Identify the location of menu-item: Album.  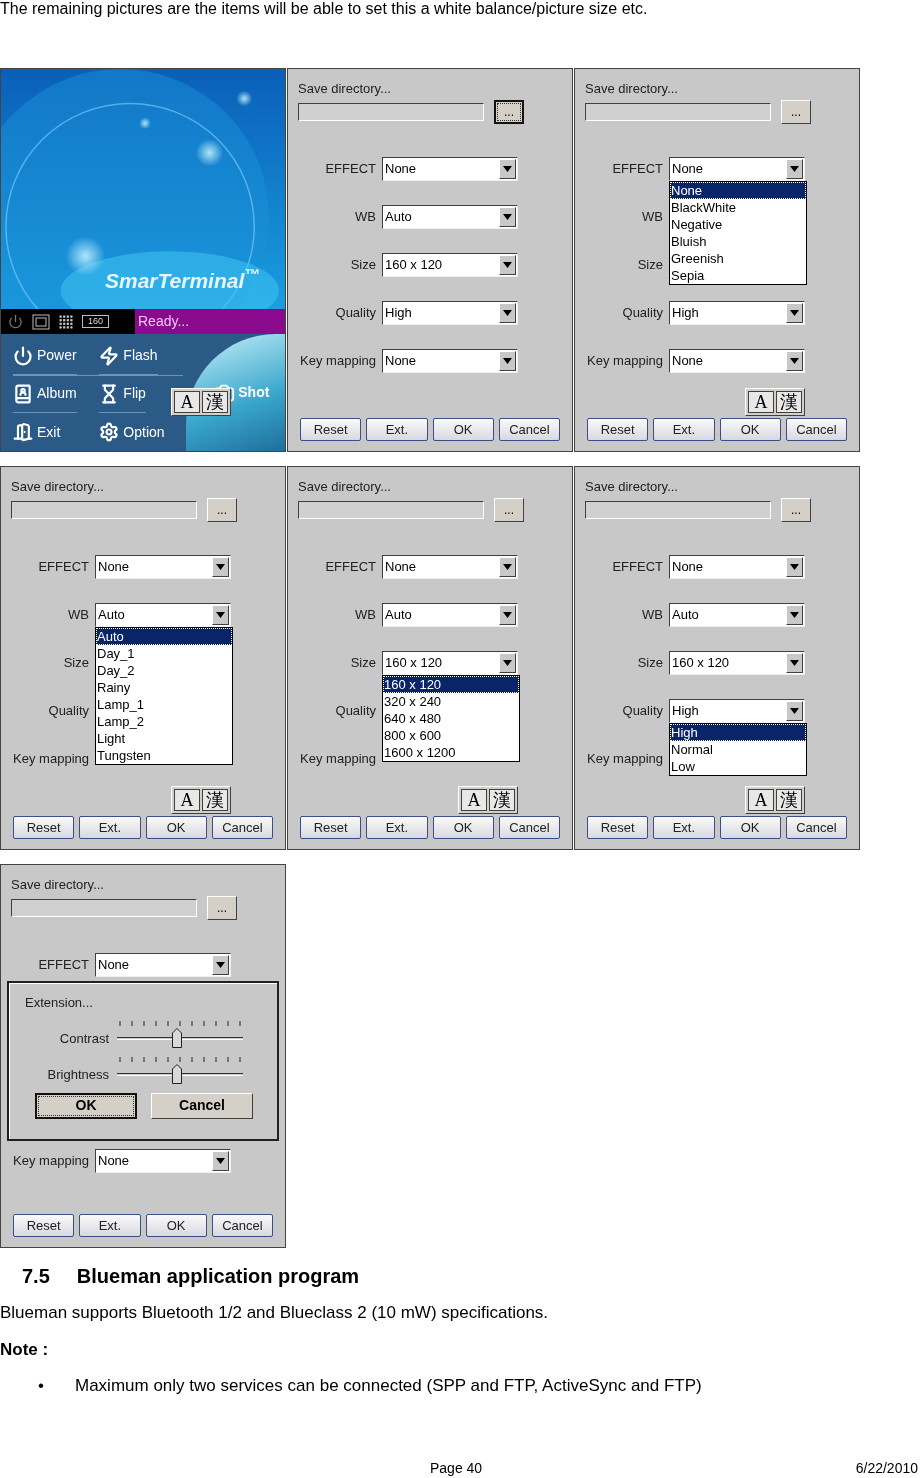
(45, 394).